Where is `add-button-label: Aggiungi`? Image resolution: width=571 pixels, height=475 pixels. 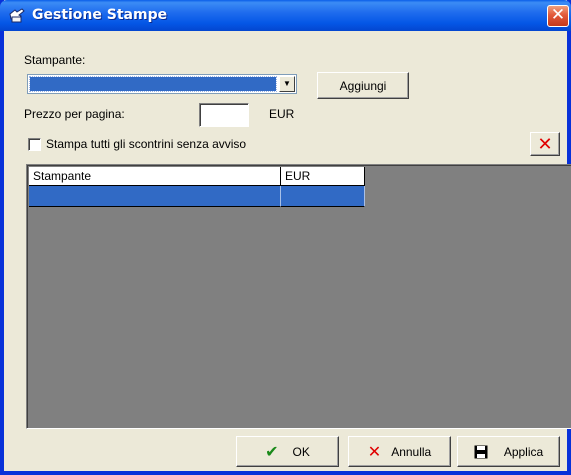
add-button-label: Aggiungi is located at coordinates (363, 85).